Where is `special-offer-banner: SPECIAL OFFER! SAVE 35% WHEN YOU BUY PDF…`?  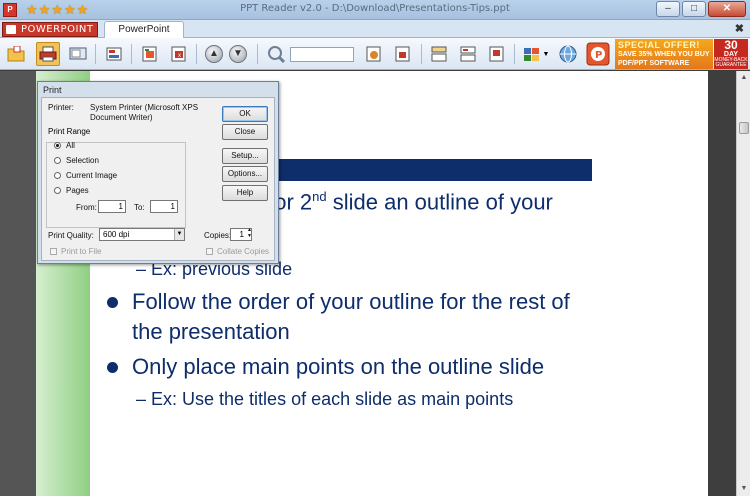 special-offer-banner: SPECIAL OFFER! SAVE 35% WHEN YOU BUY PDF… is located at coordinates (664, 54).